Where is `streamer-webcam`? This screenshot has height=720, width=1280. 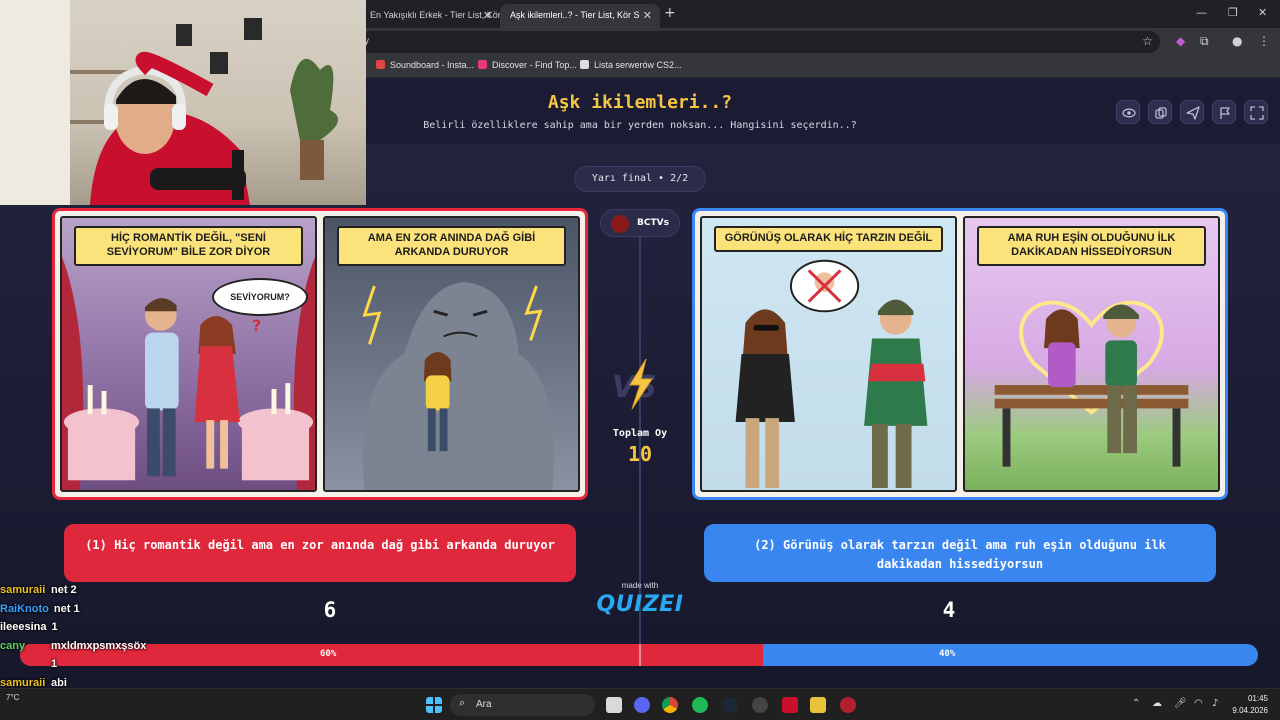
streamer-webcam is located at coordinates (183, 102).